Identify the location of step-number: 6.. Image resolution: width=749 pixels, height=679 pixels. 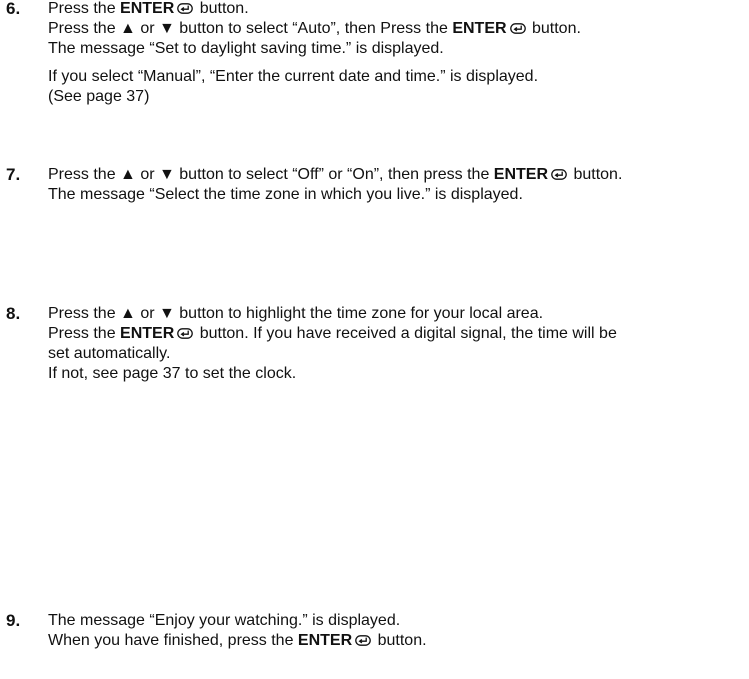
(13, 9).